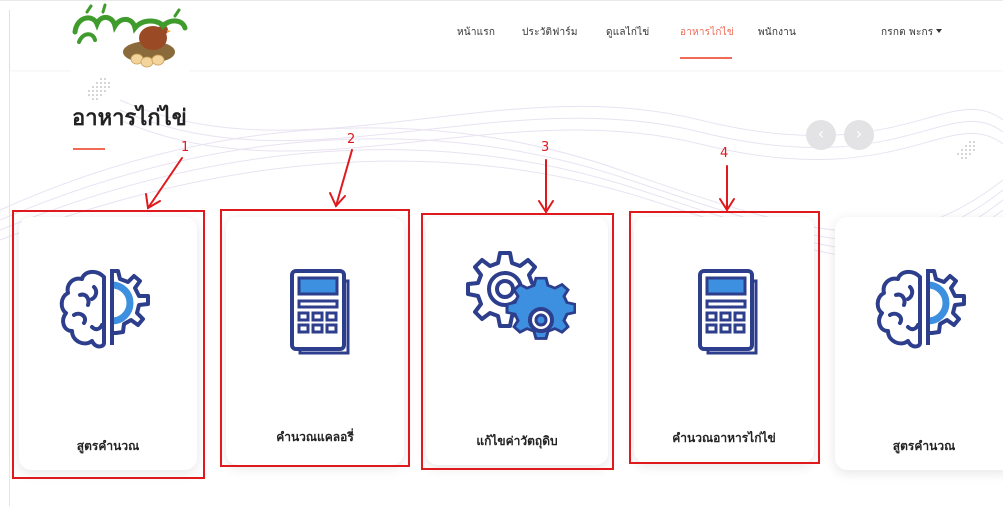 This screenshot has height=506, width=1003. What do you see at coordinates (859, 135) in the screenshot?
I see `carousel-next-button: ›` at bounding box center [859, 135].